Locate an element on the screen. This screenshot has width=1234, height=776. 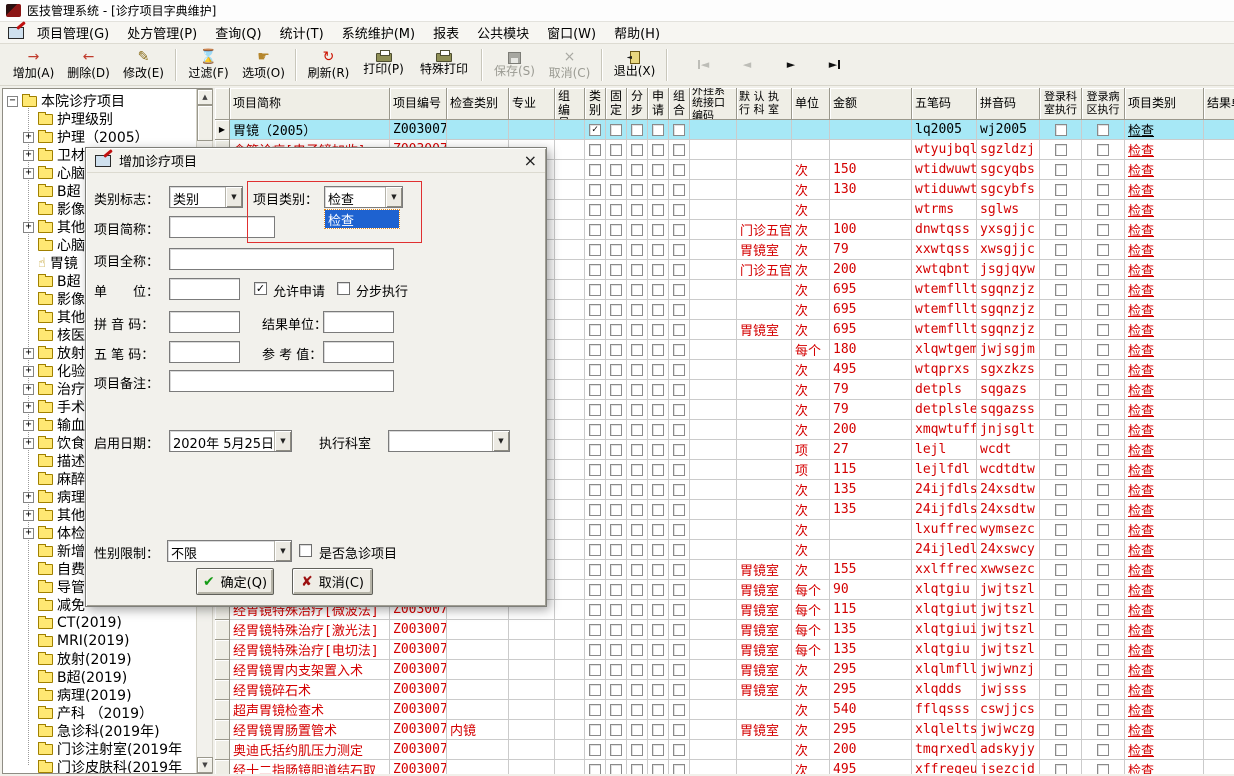
nav-next-button: ► is located at coordinates (791, 65).